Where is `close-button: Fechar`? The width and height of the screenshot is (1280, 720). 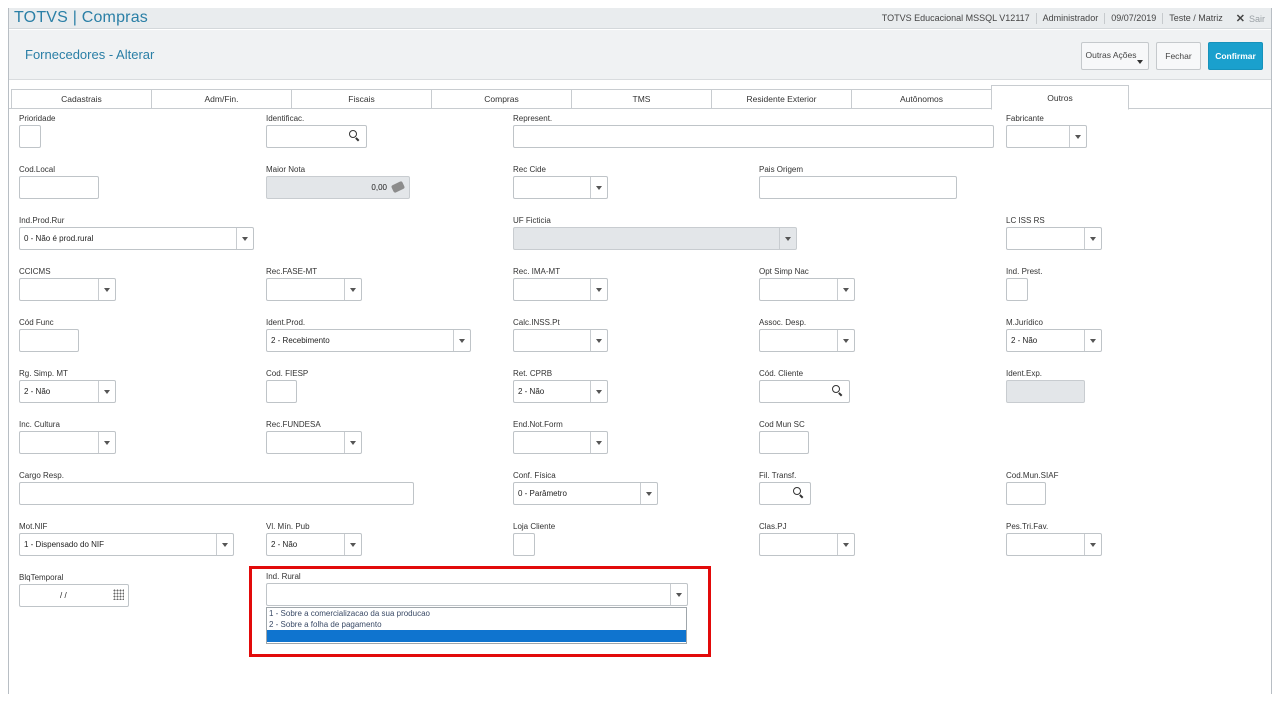
close-button: Fechar is located at coordinates (1178, 56).